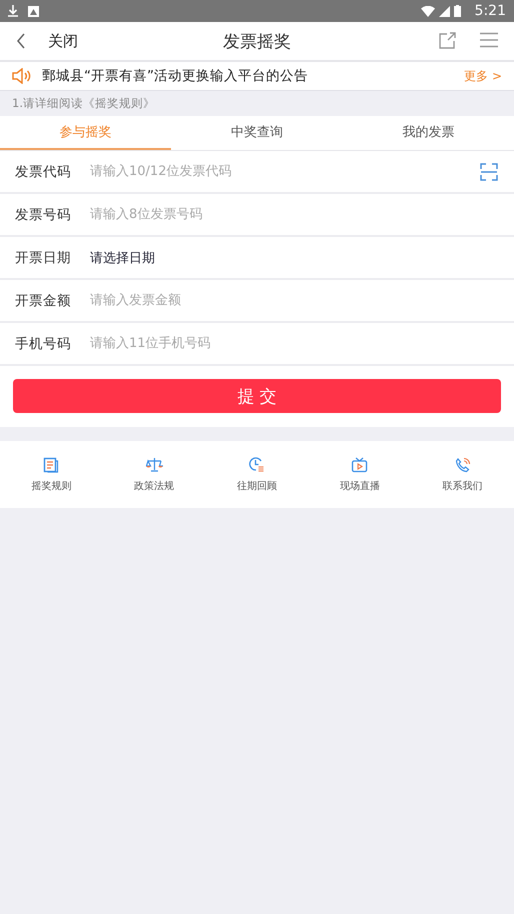  What do you see at coordinates (21, 41) in the screenshot?
I see `chevron-left-icon` at bounding box center [21, 41].